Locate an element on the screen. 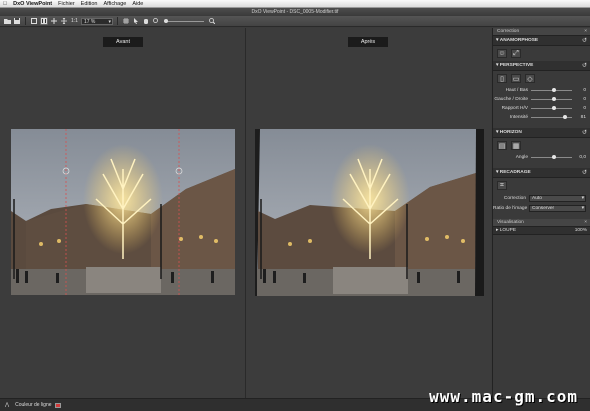 This screenshot has width=590, height=411. horizontal-perspective-icon: ▭ is located at coordinates (516, 78).